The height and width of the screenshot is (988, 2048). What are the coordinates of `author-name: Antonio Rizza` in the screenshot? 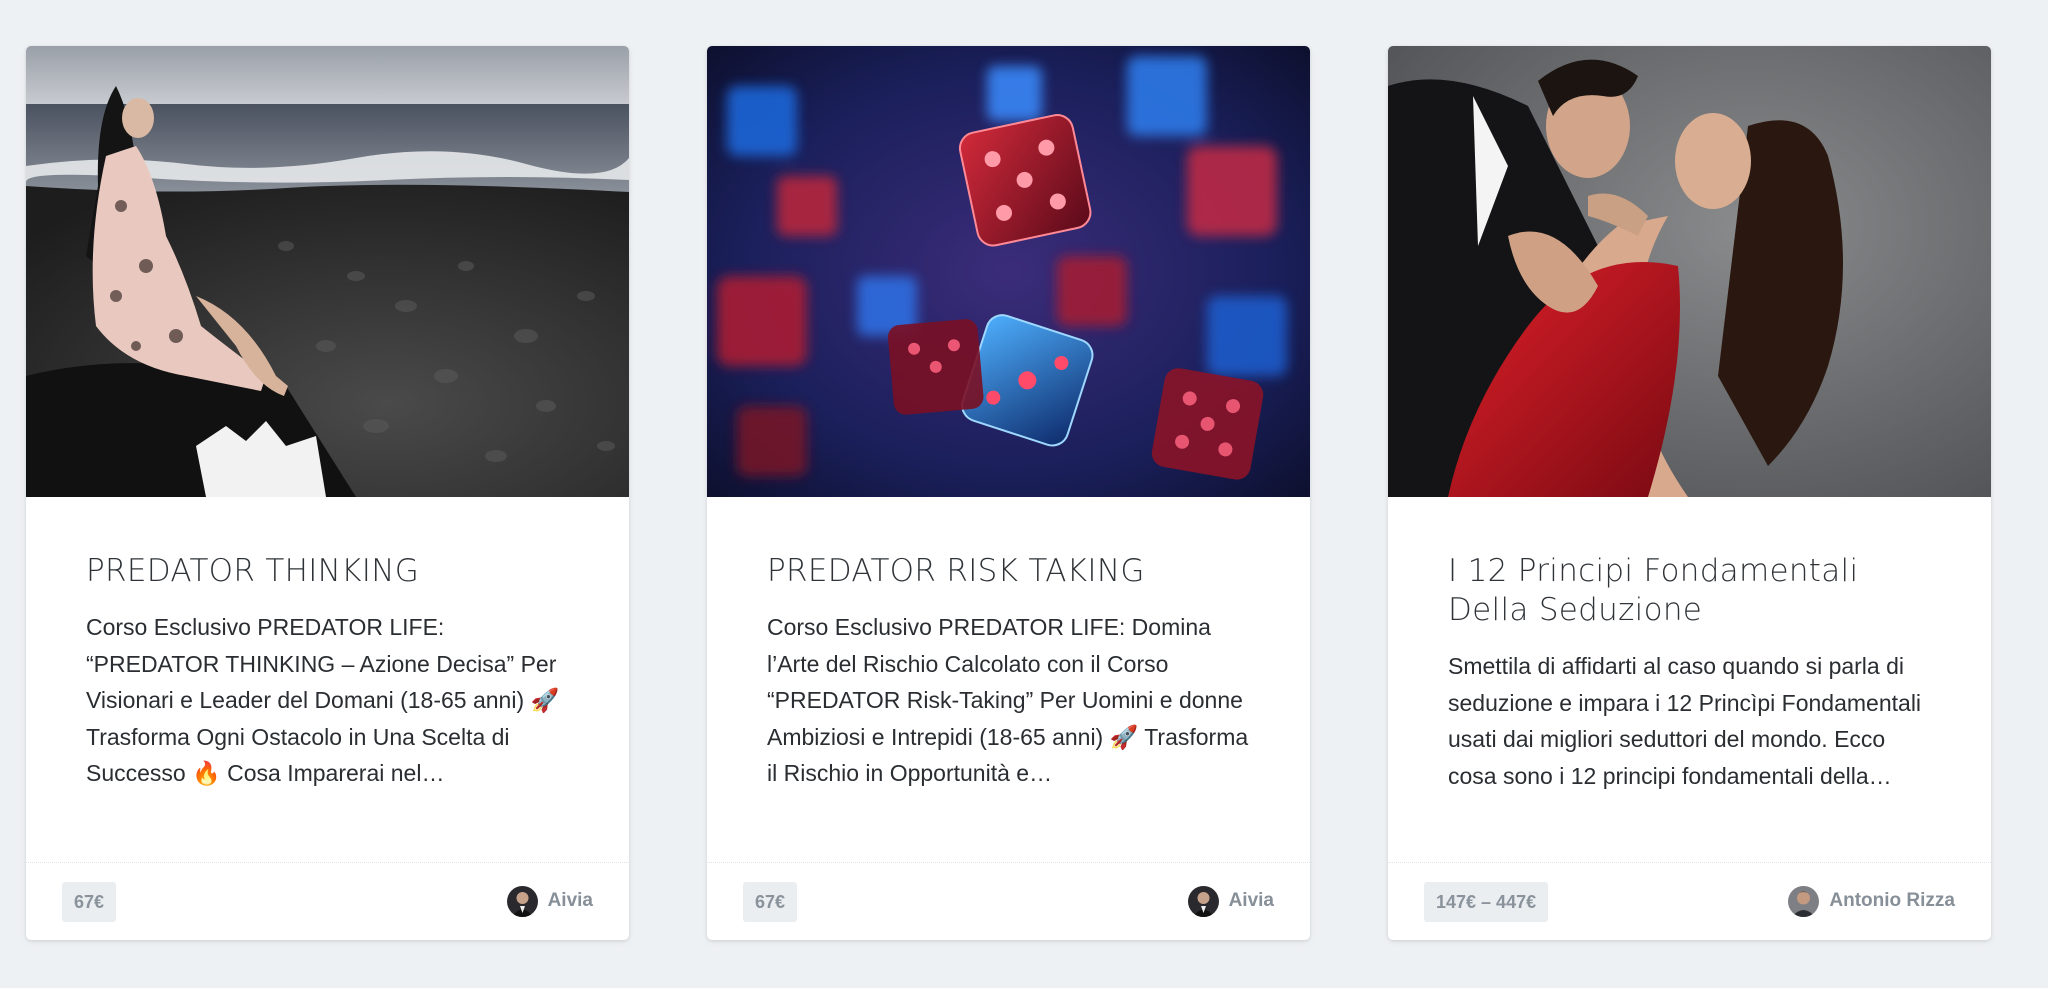 It's located at (1892, 901).